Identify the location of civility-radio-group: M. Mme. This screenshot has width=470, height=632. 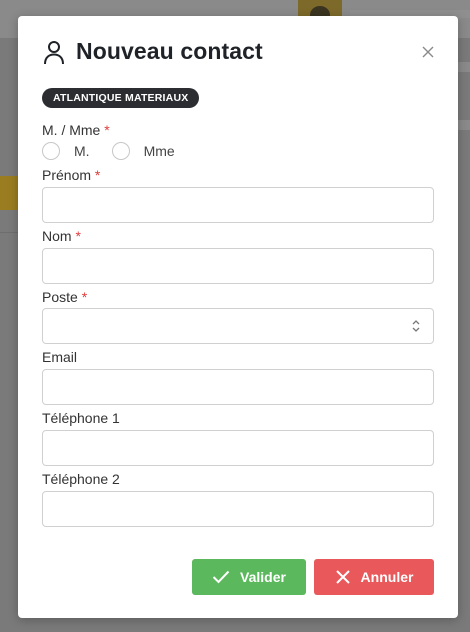
(119, 151).